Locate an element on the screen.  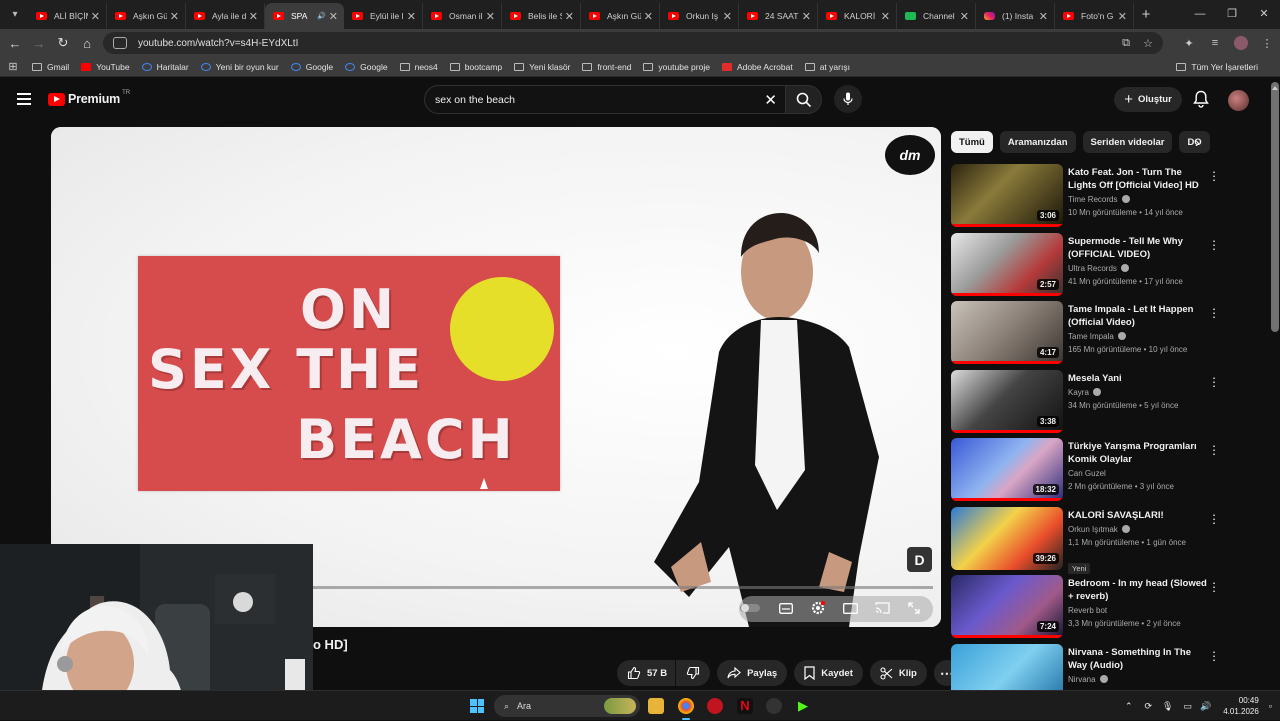
video-thumbnail: 4:17 is located at coordinates (1007, 332).